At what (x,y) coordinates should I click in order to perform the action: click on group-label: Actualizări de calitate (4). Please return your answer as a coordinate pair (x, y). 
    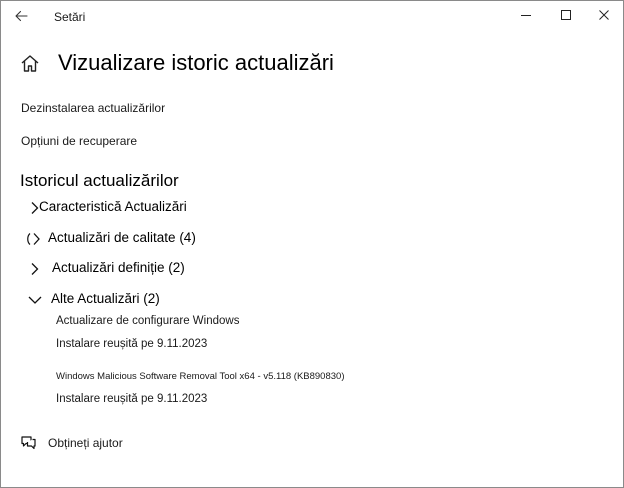
    Looking at the image, I should click on (122, 237).